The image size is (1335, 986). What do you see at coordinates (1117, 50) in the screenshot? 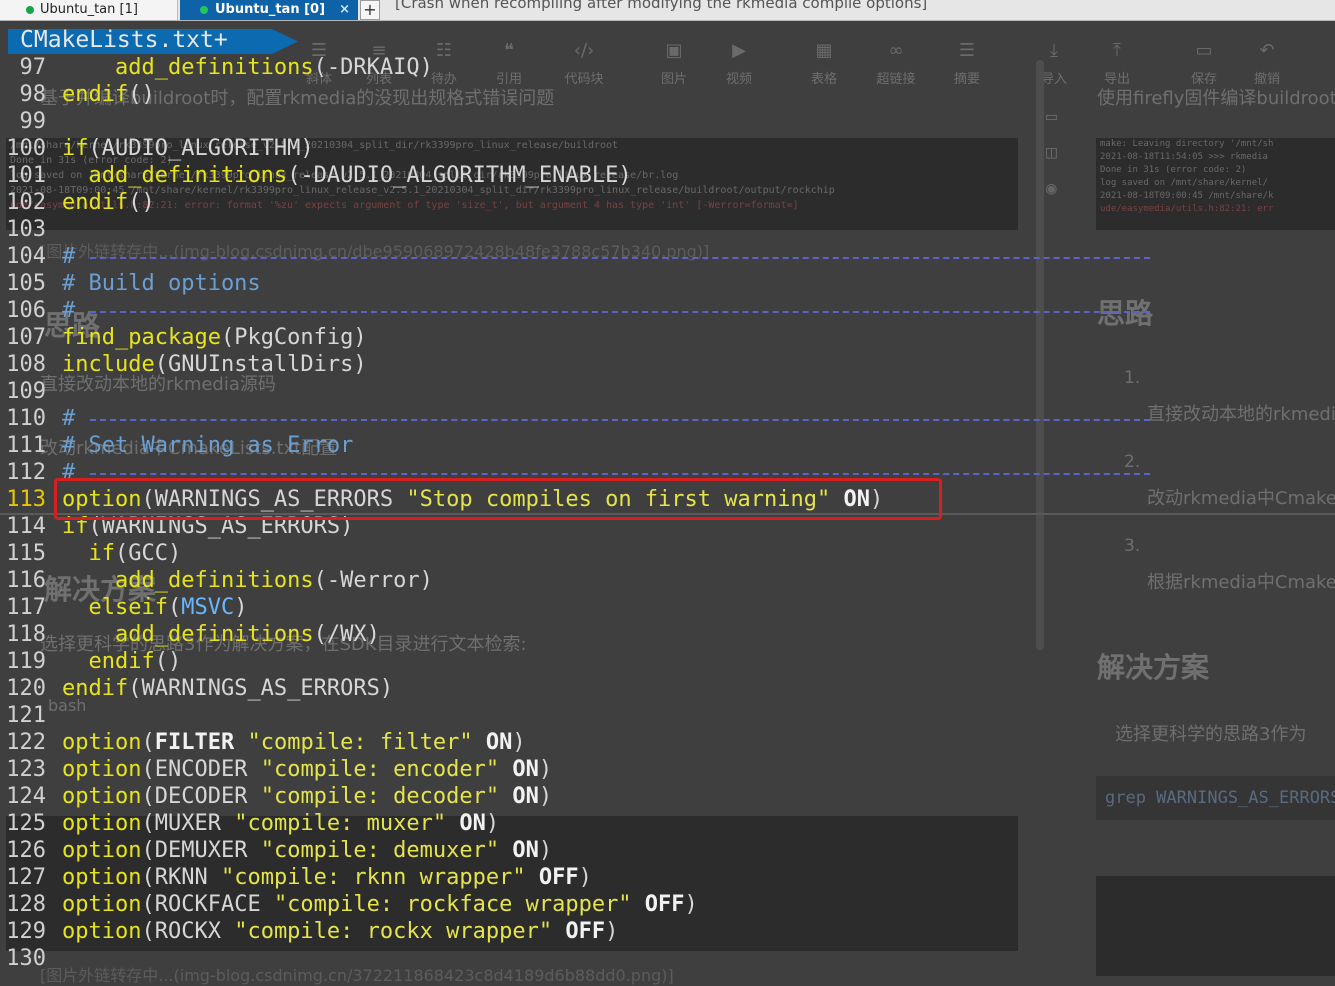
I see `export-icon: ⤒` at bounding box center [1117, 50].